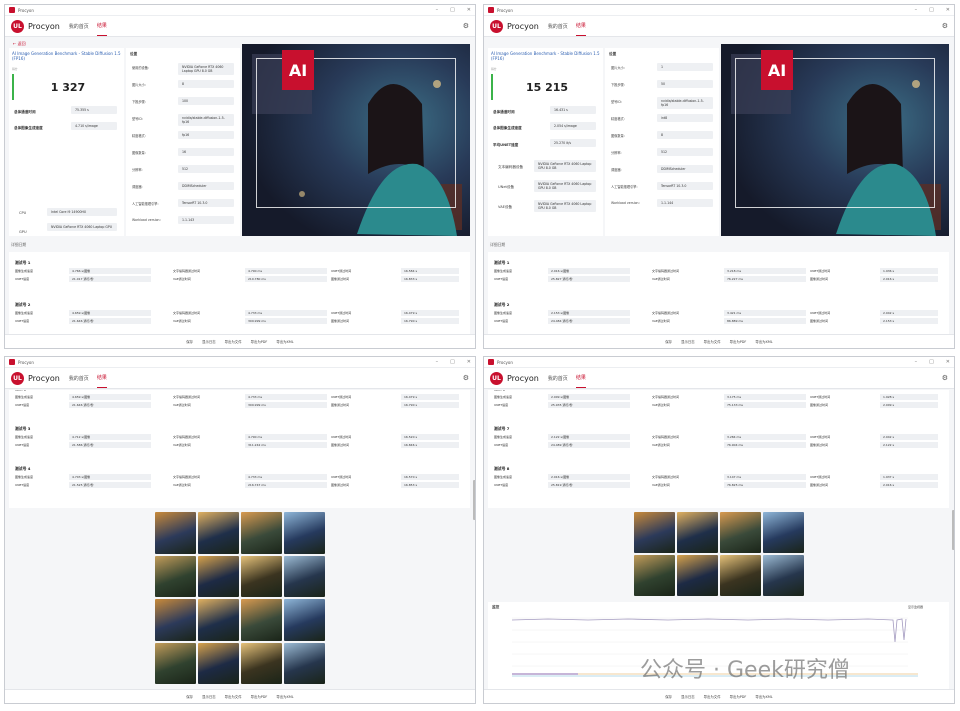  I want to click on run-heading: 测试号 1, so click(23, 262).